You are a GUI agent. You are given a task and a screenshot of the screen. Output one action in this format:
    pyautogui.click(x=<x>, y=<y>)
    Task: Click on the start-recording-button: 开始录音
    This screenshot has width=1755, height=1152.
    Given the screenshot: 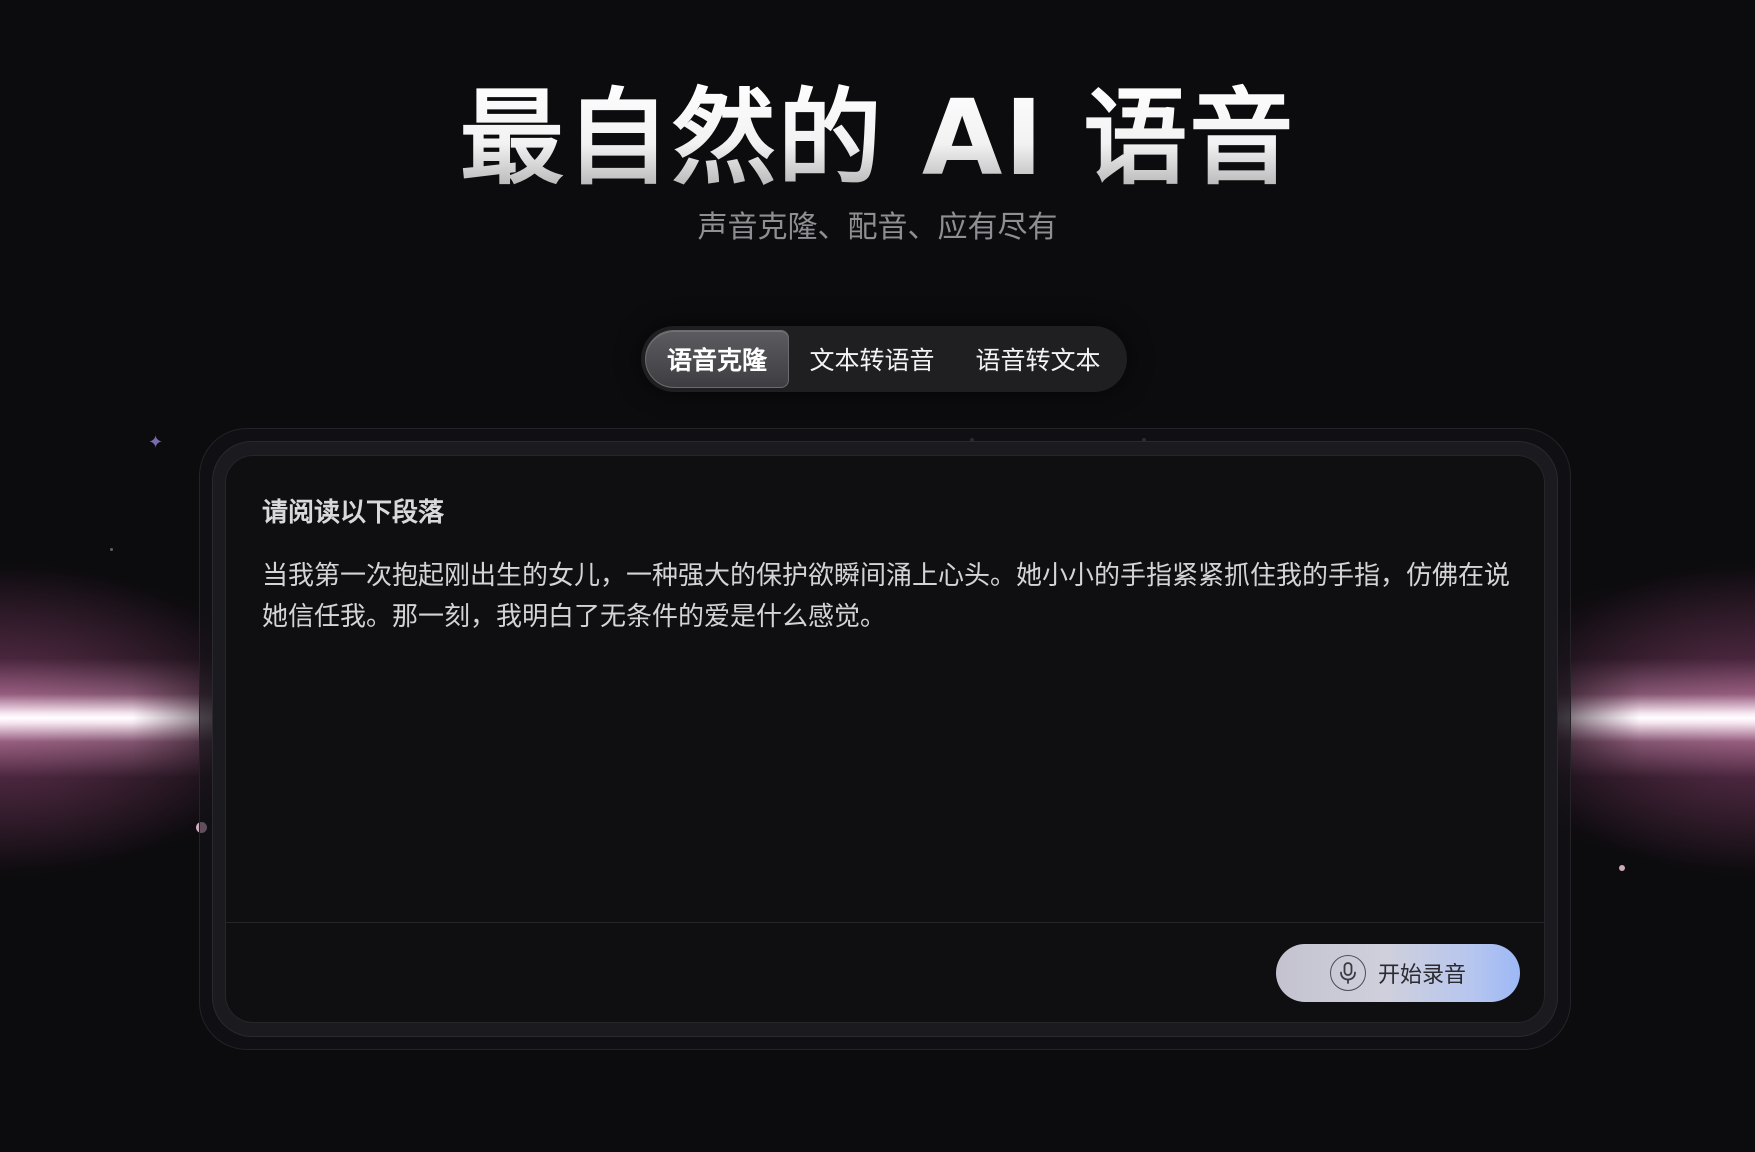 What is the action you would take?
    pyautogui.click(x=1398, y=973)
    